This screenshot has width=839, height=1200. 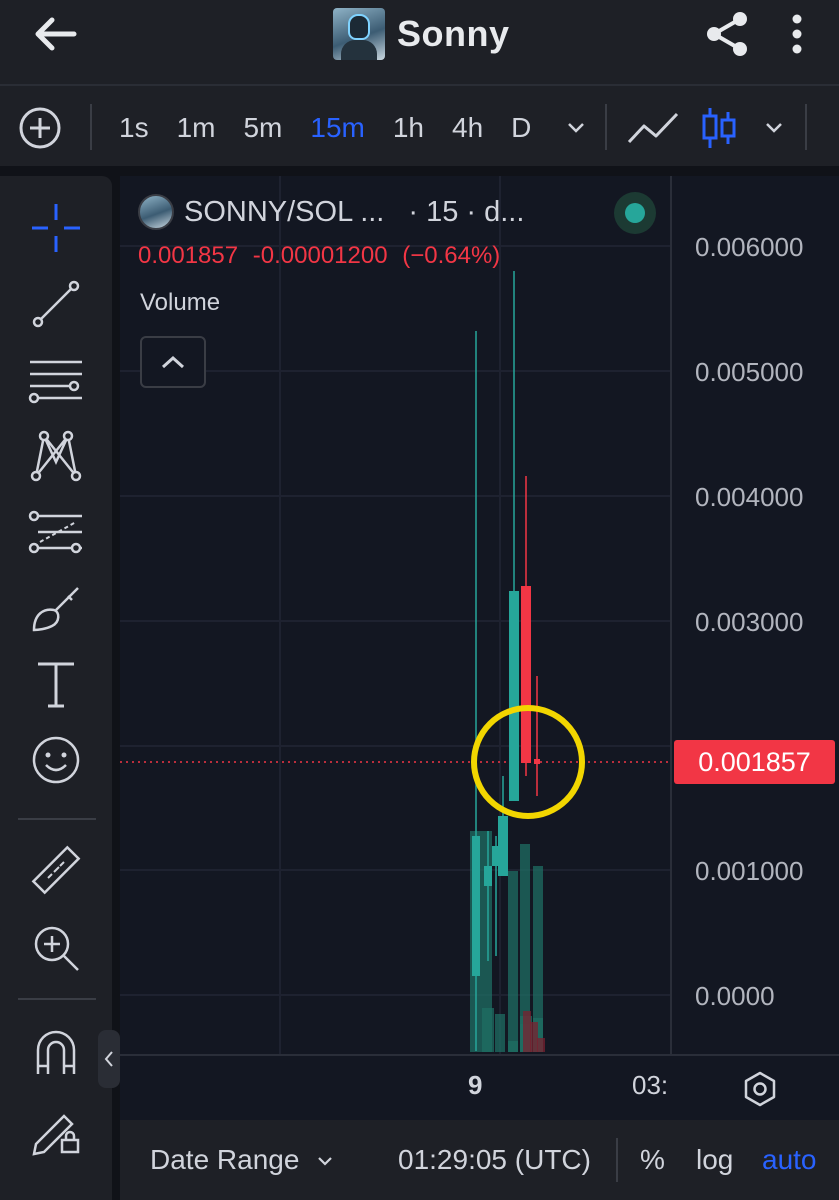 What do you see at coordinates (652, 1160) in the screenshot?
I see `percent-scale-toggle: %` at bounding box center [652, 1160].